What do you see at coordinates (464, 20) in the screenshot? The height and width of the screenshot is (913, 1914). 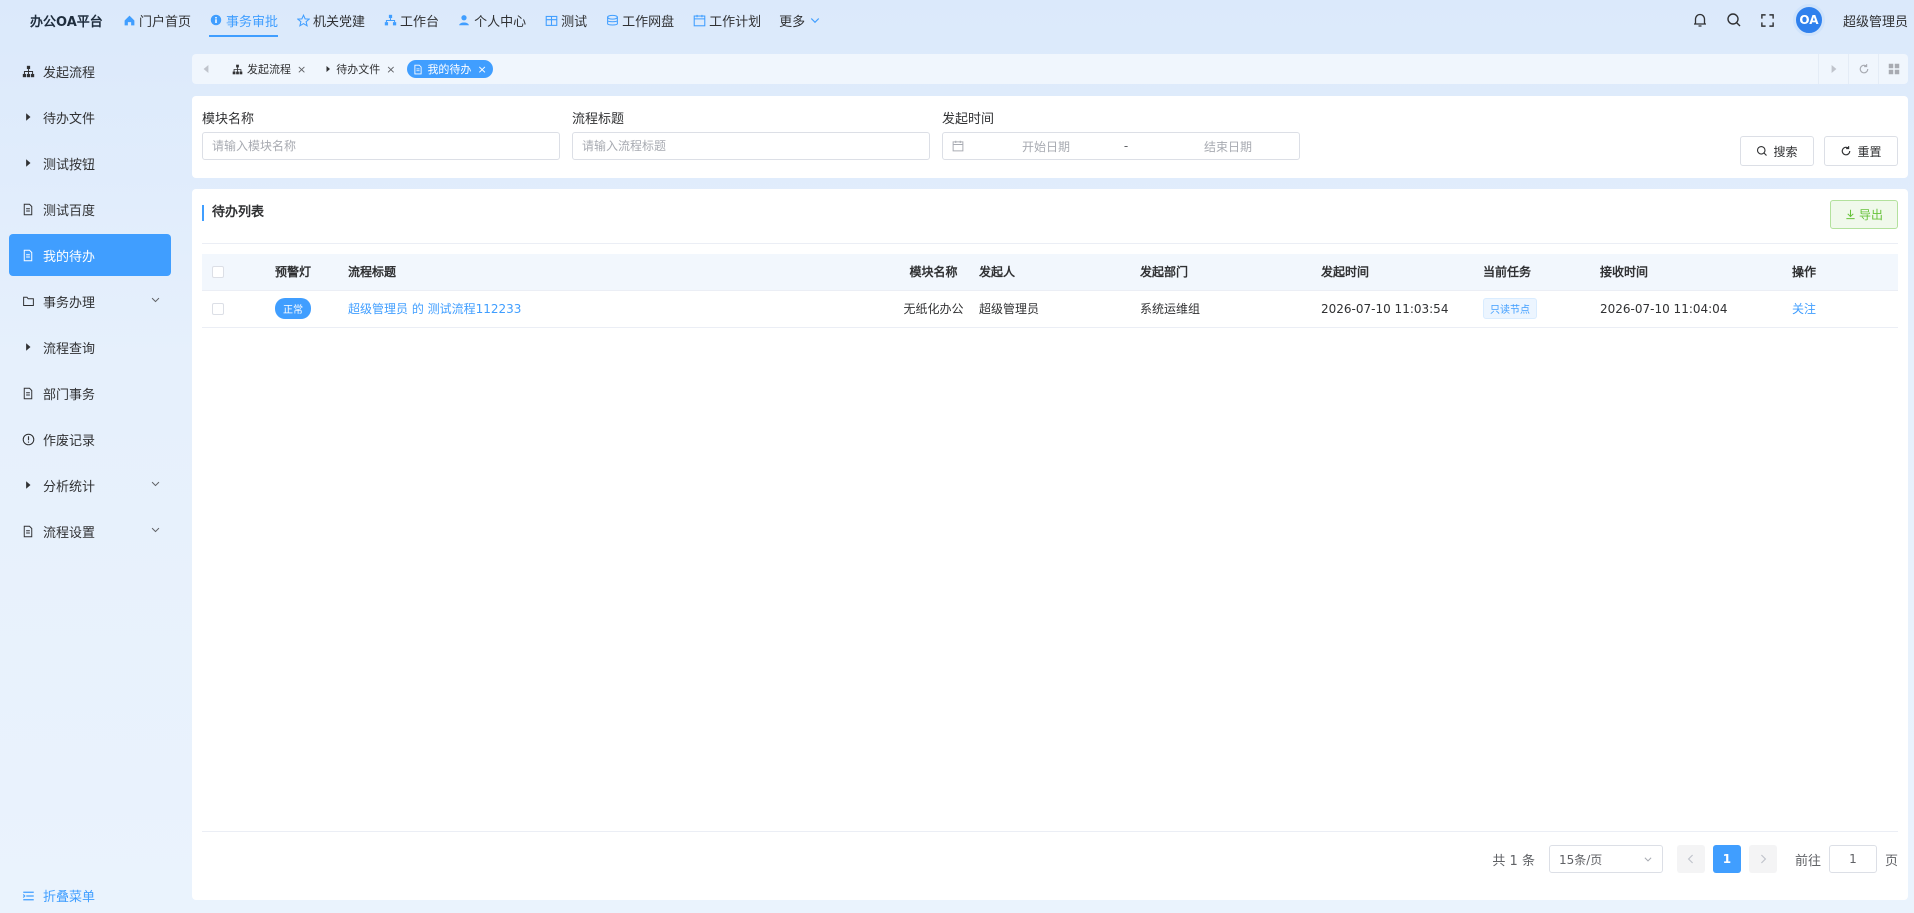 I see `user-icon` at bounding box center [464, 20].